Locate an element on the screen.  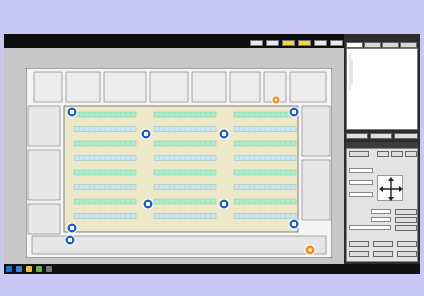
alarm-icon is located at coordinates (310, 250).